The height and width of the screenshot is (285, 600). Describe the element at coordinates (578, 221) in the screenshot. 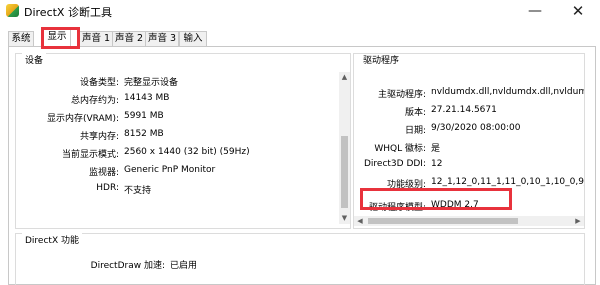

I see `scroll-right-arrow-icon: ▶` at that location.